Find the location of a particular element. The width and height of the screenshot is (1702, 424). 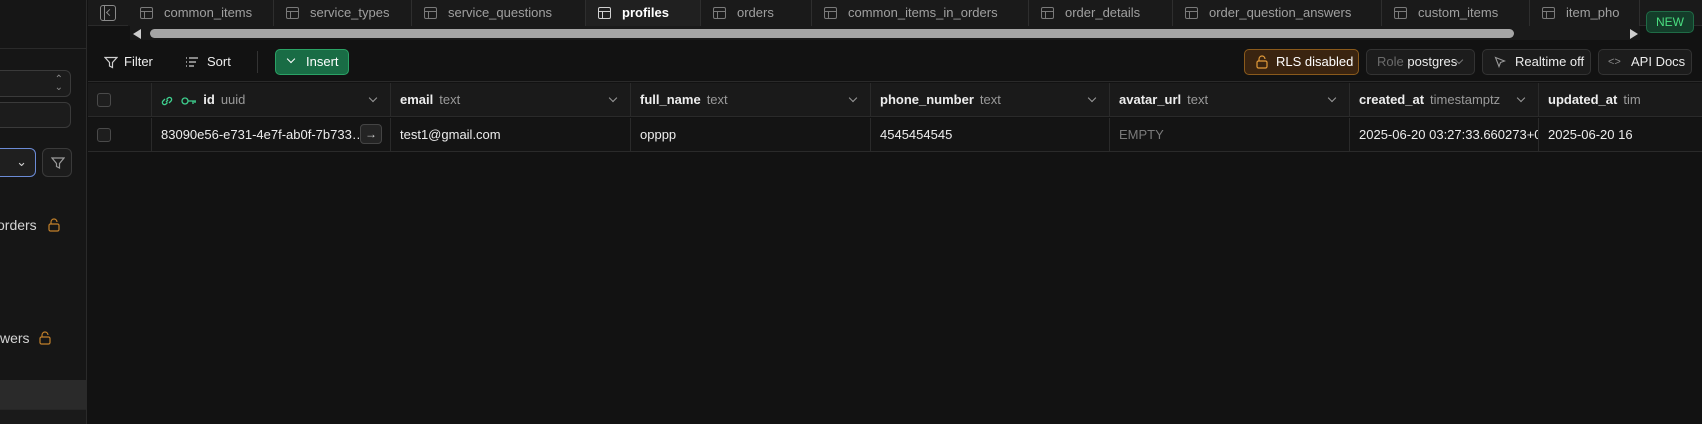

filter-button: Filter is located at coordinates (128, 62).